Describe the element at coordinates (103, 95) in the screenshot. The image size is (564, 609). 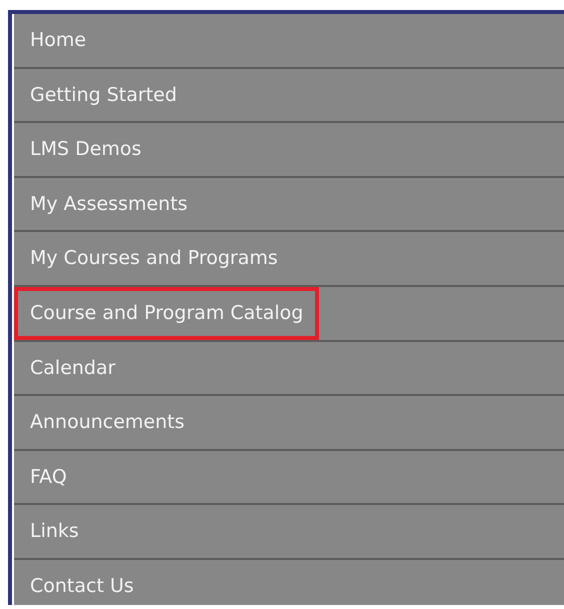
I see `menu-link: Getting Started` at that location.